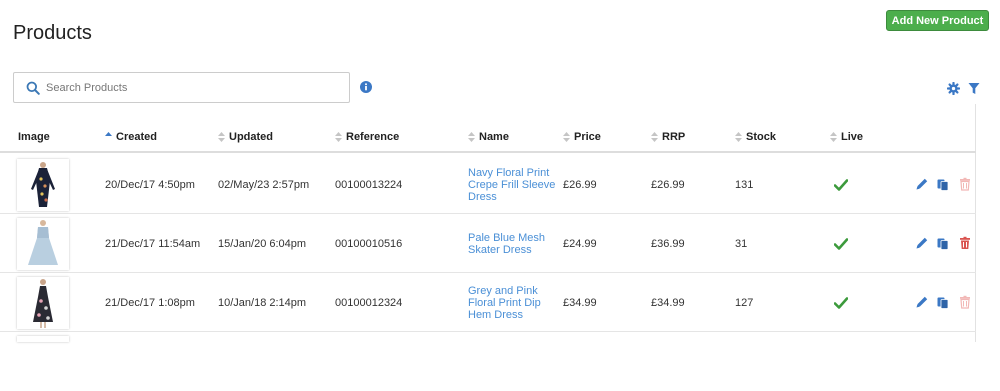  I want to click on price: £24.99, so click(580, 244).